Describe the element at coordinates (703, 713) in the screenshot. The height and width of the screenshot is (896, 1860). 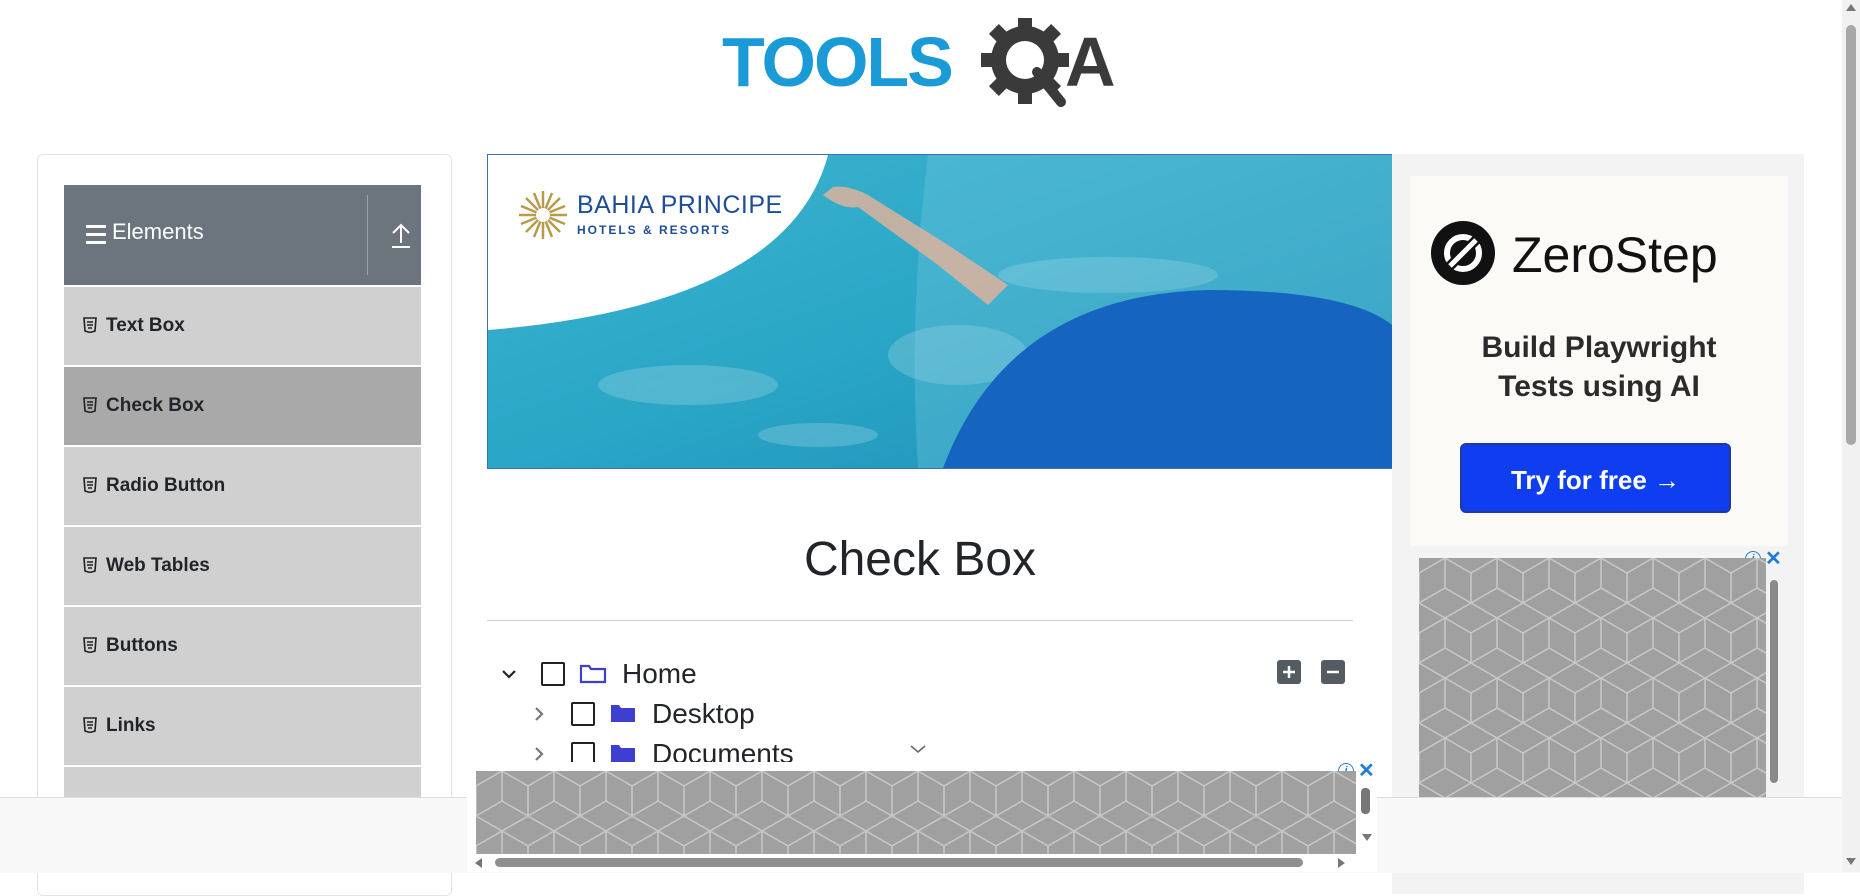
I see `tree-node-label: Desktop` at that location.